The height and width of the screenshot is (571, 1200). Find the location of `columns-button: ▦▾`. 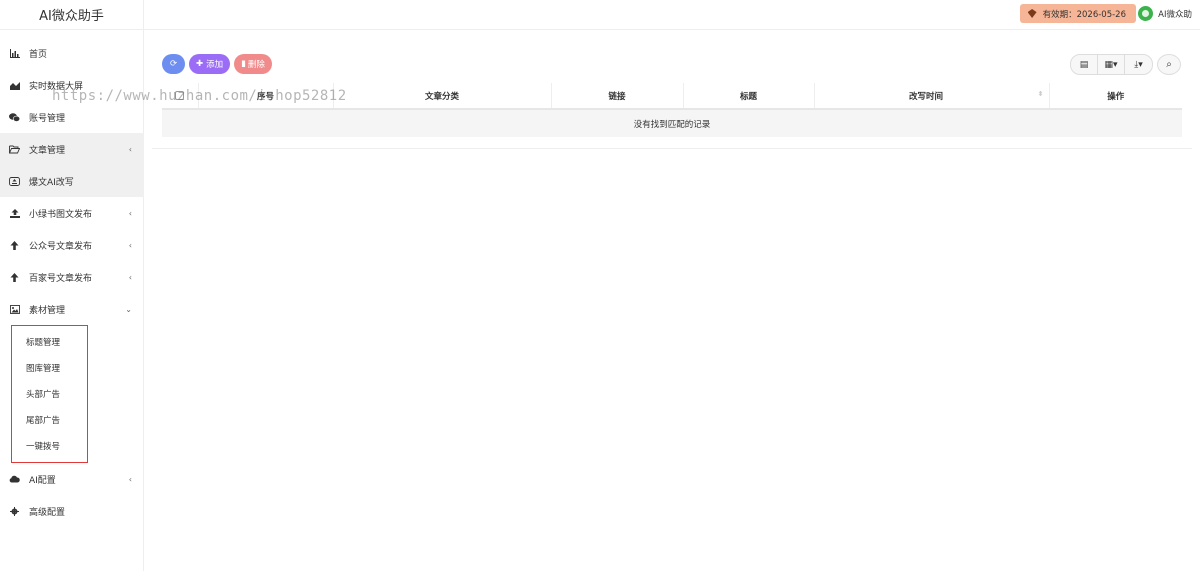

columns-button: ▦▾ is located at coordinates (1111, 64).